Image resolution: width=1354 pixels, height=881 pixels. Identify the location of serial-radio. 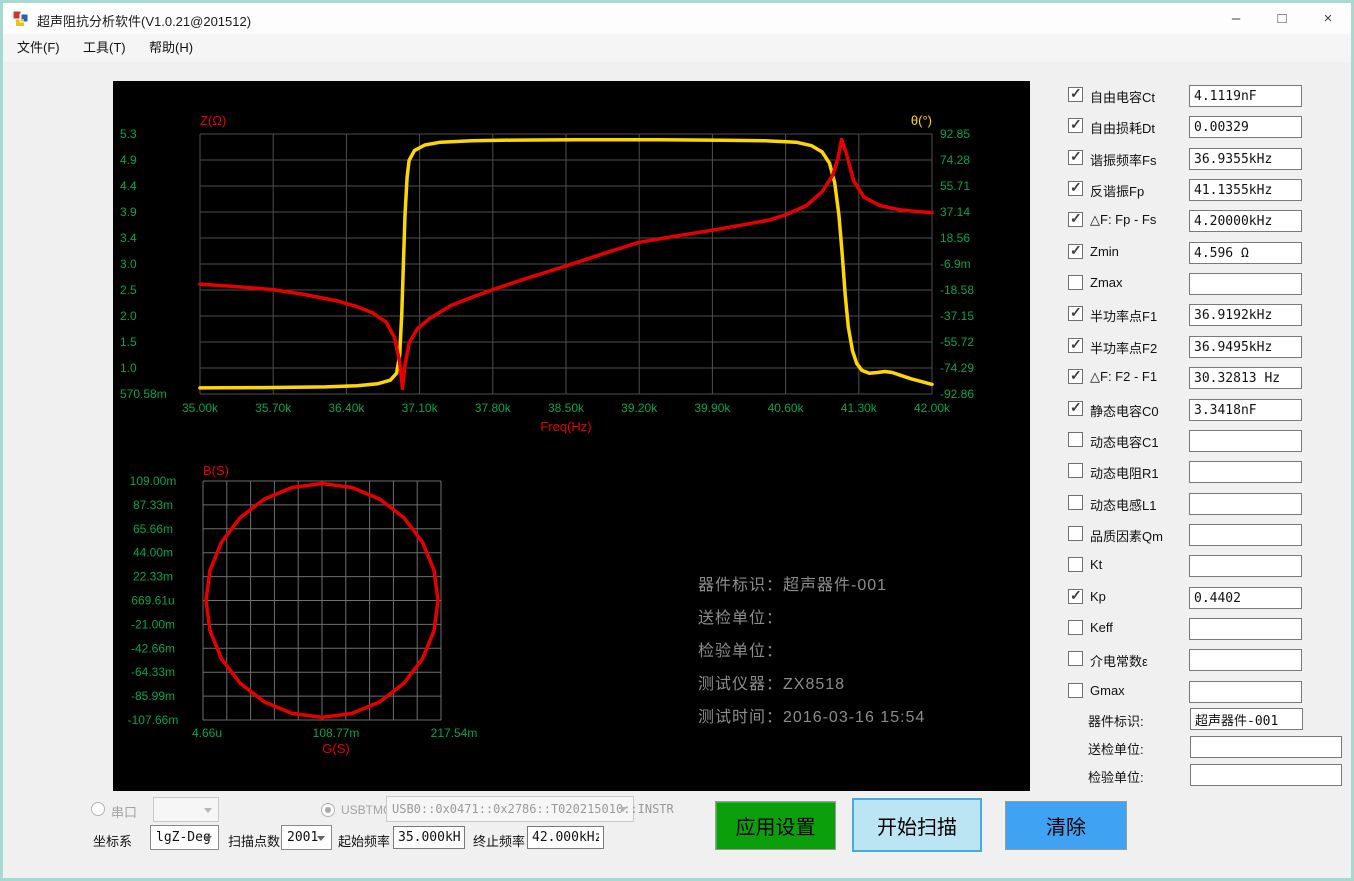
(98, 809).